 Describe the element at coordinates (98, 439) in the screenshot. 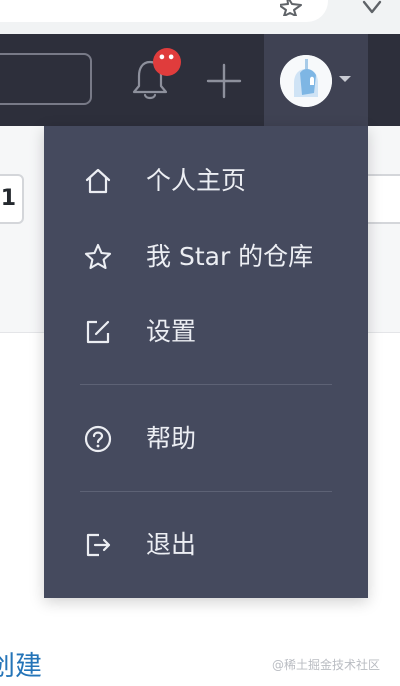

I see `help-icon` at that location.